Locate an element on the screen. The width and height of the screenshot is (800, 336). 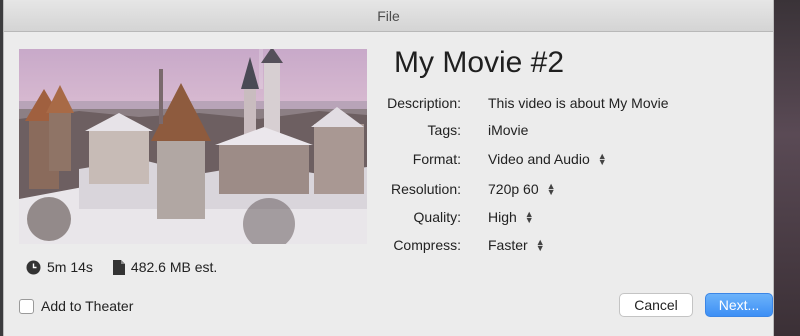
title-bar: File is located at coordinates (388, 16).